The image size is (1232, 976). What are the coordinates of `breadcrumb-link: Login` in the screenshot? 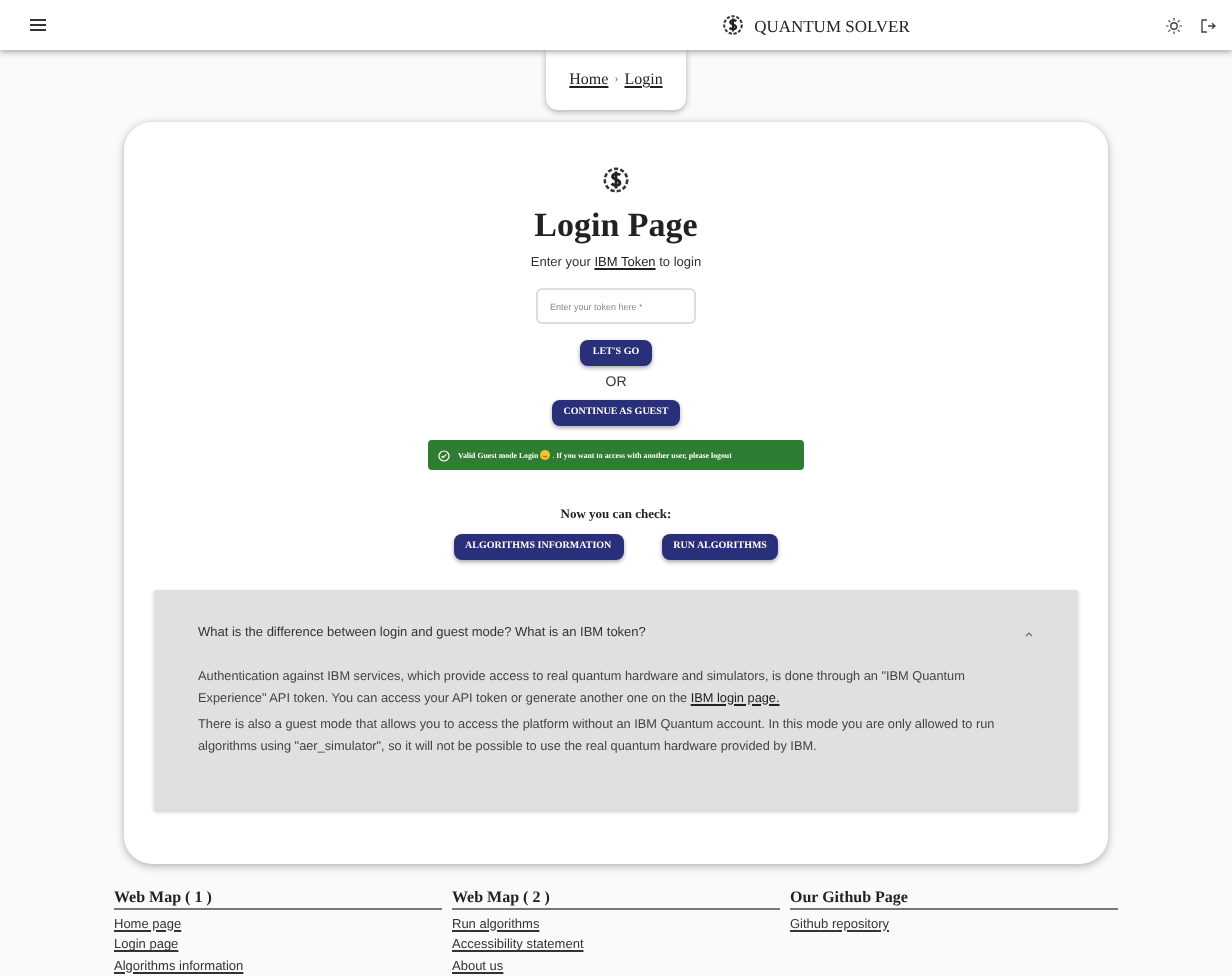 It's located at (643, 79).